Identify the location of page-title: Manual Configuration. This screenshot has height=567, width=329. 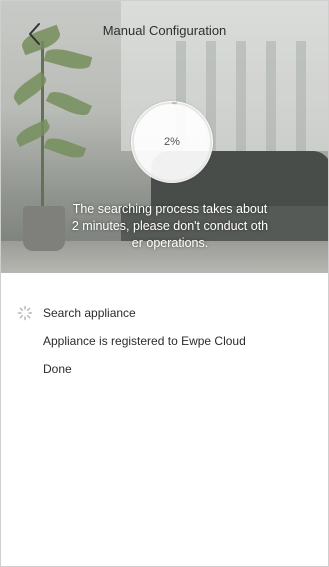
(164, 30).